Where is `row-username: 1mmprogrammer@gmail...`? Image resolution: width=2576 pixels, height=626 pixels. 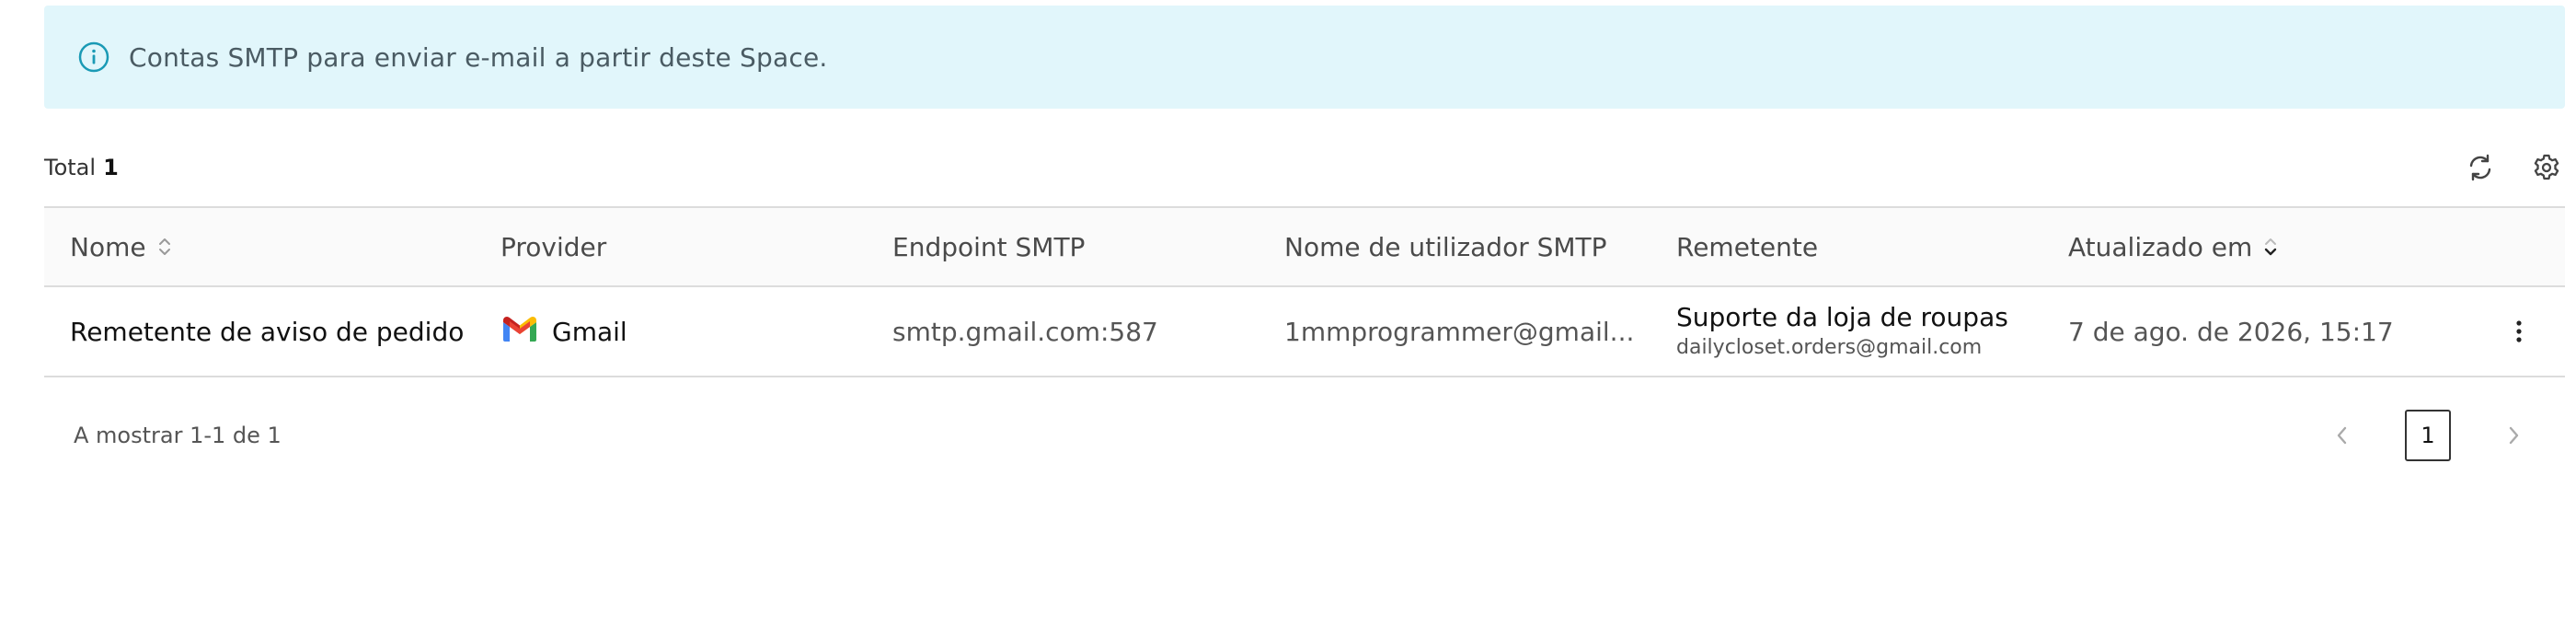 row-username: 1mmprogrammer@gmail... is located at coordinates (1459, 331).